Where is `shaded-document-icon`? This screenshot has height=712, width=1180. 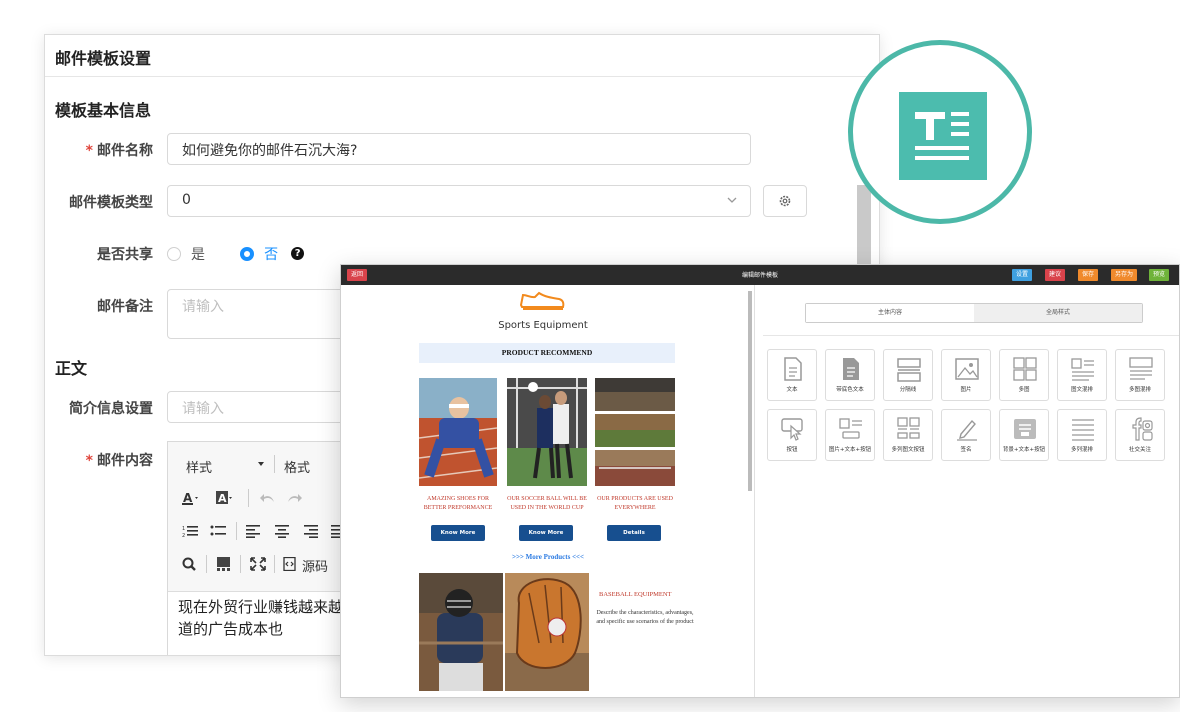 shaded-document-icon is located at coordinates (851, 369).